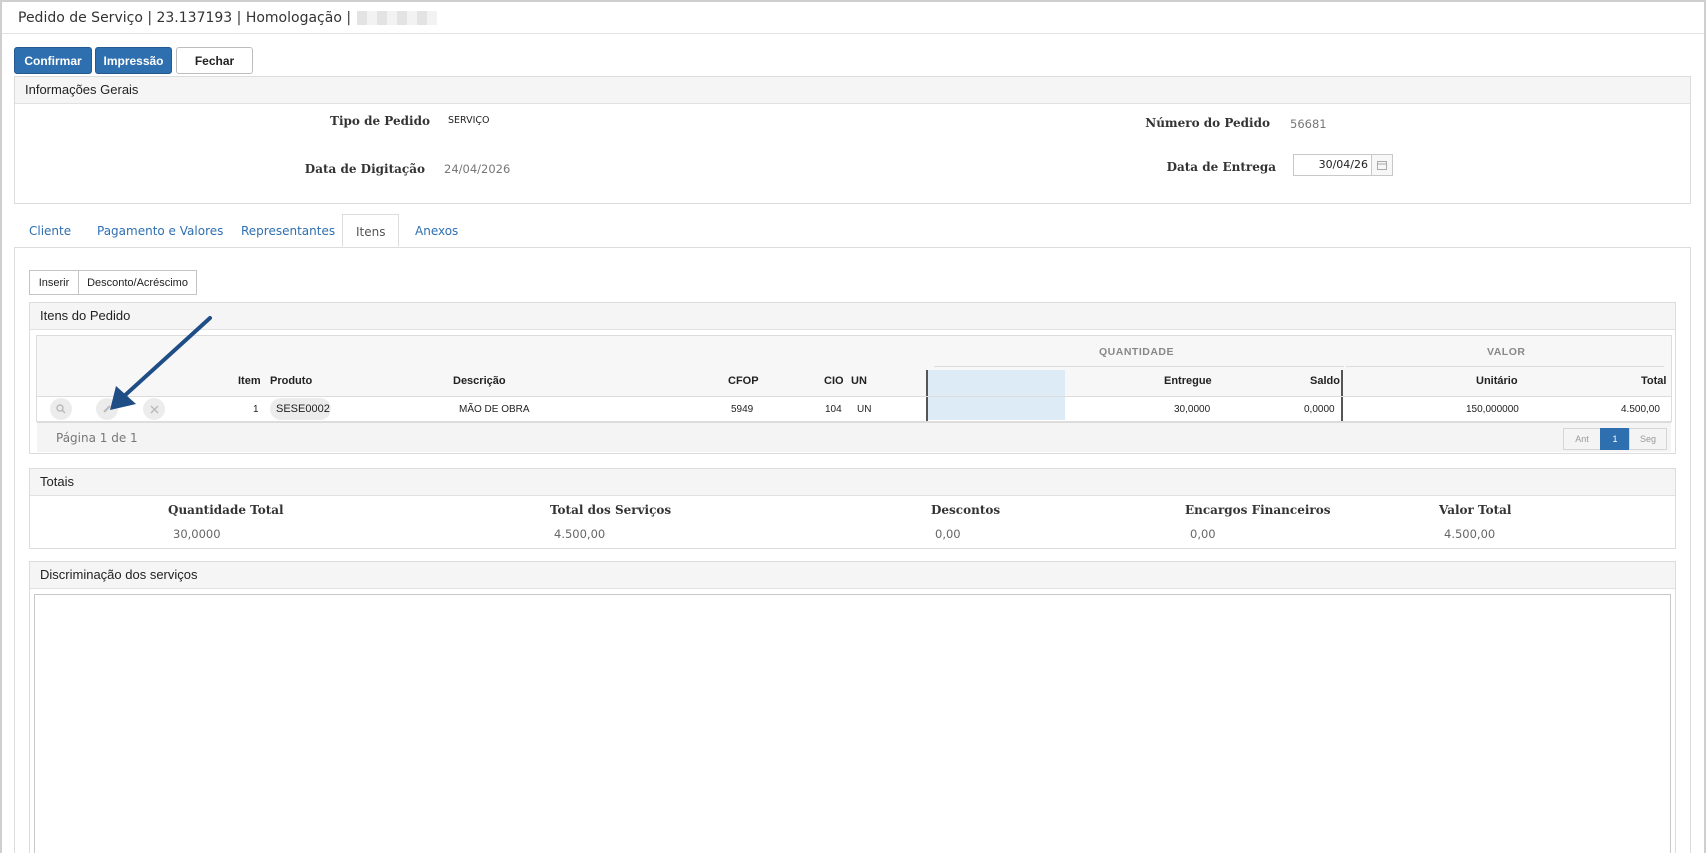 Image resolution: width=1706 pixels, height=853 pixels. What do you see at coordinates (479, 381) in the screenshot?
I see `col-descricao: Descrição` at bounding box center [479, 381].